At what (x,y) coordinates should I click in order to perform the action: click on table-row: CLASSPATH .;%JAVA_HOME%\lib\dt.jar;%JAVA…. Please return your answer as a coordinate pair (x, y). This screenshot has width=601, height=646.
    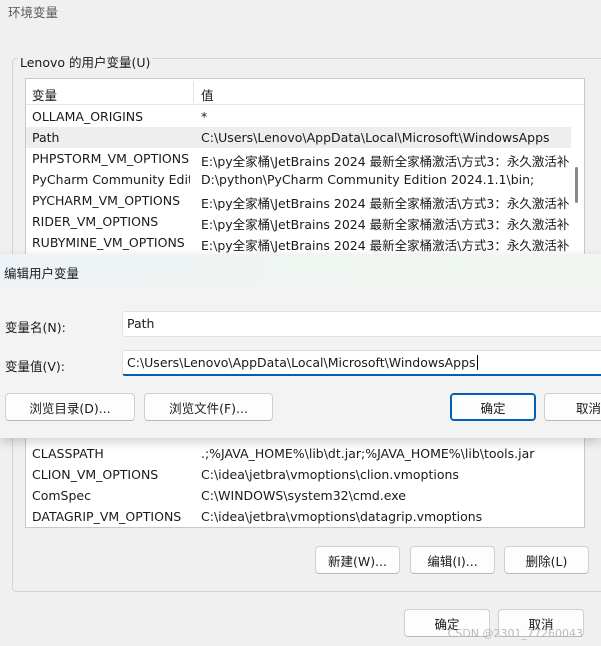
    Looking at the image, I should click on (298, 453).